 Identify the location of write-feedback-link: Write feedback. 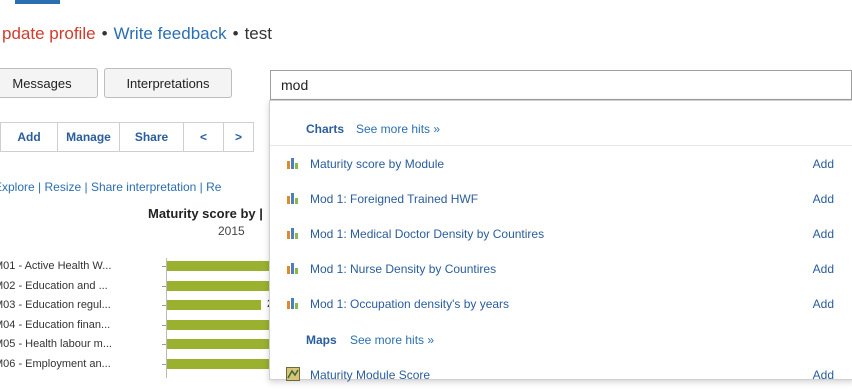
(170, 33).